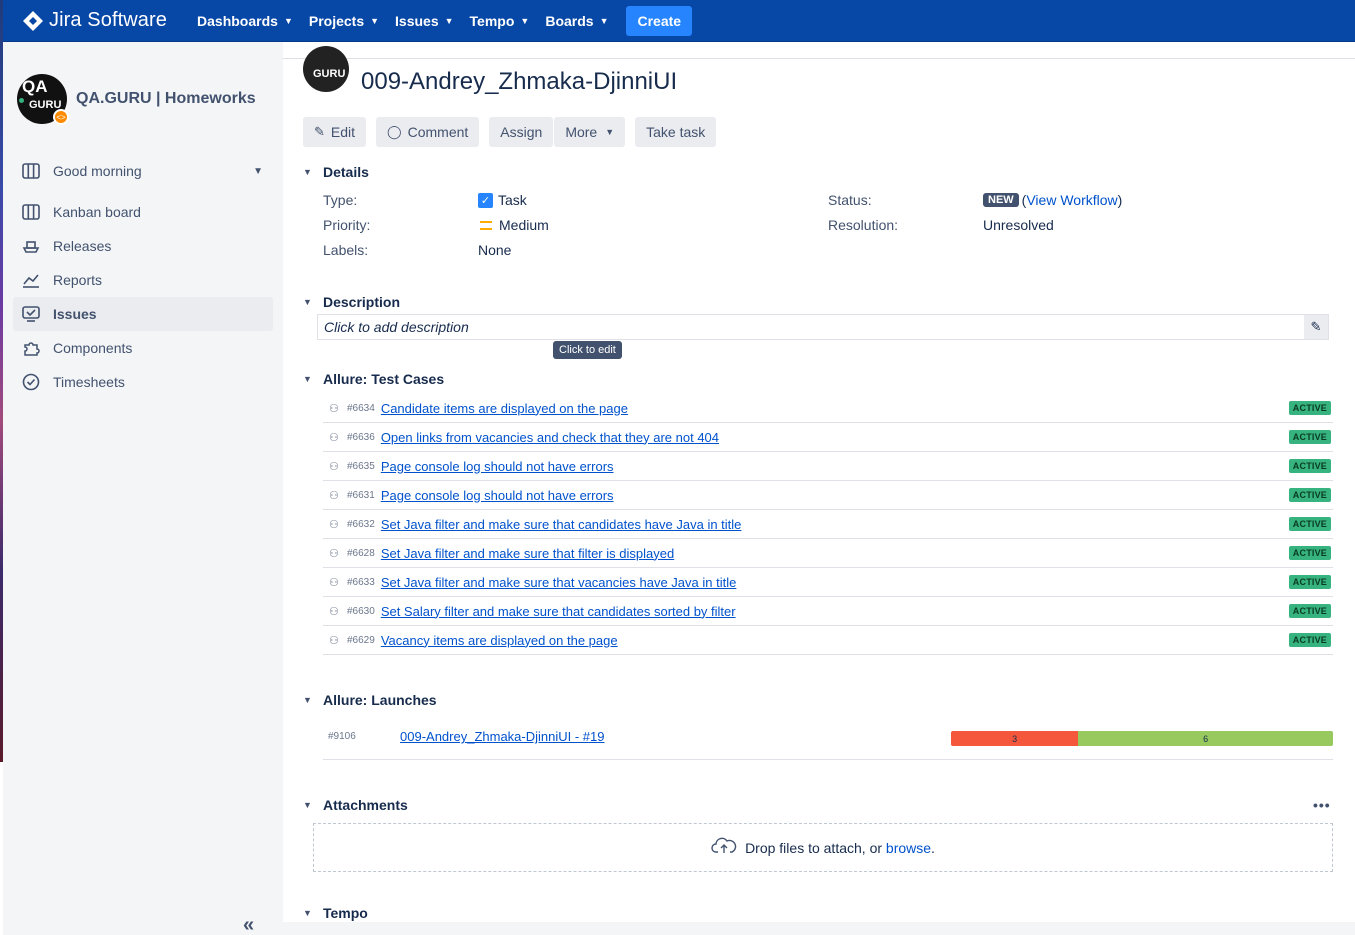 The height and width of the screenshot is (935, 1355). What do you see at coordinates (676, 132) in the screenshot?
I see `take-task-button: Take task` at bounding box center [676, 132].